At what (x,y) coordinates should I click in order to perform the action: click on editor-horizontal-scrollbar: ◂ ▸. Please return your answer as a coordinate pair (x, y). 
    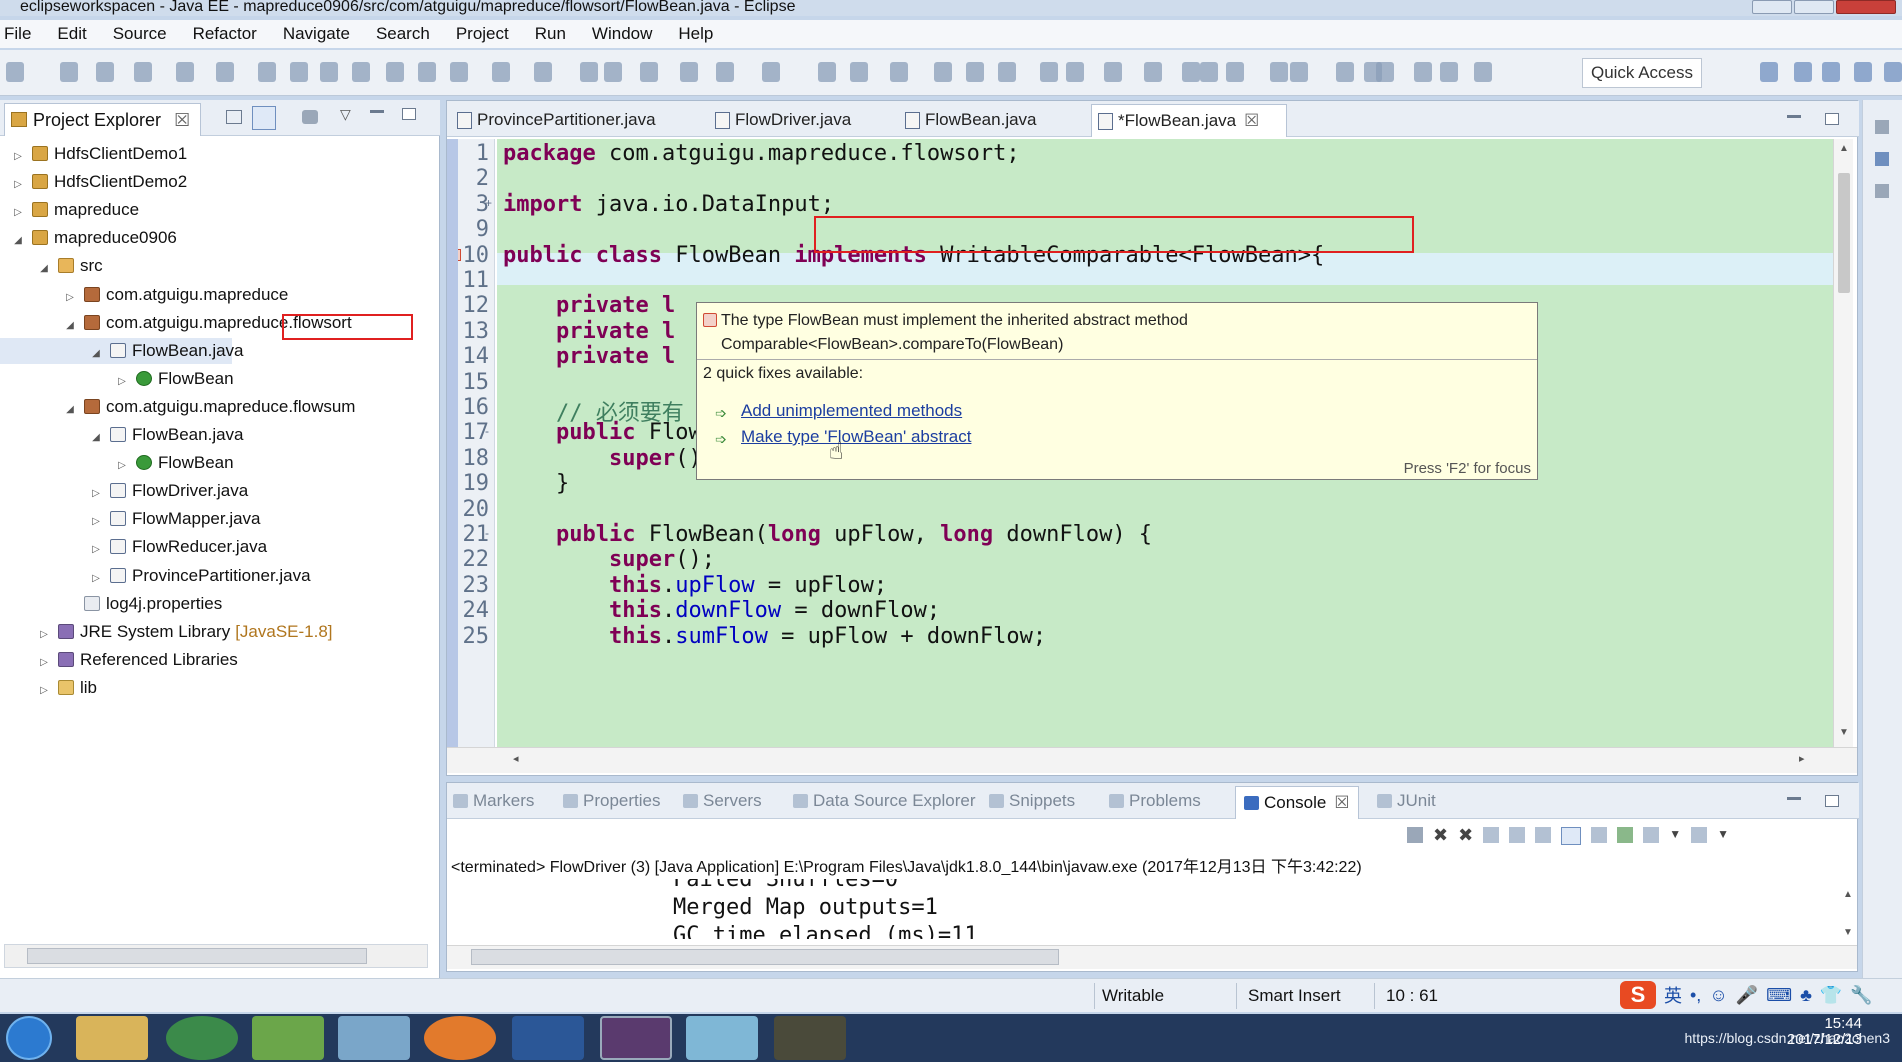
    Looking at the image, I should click on (1152, 760).